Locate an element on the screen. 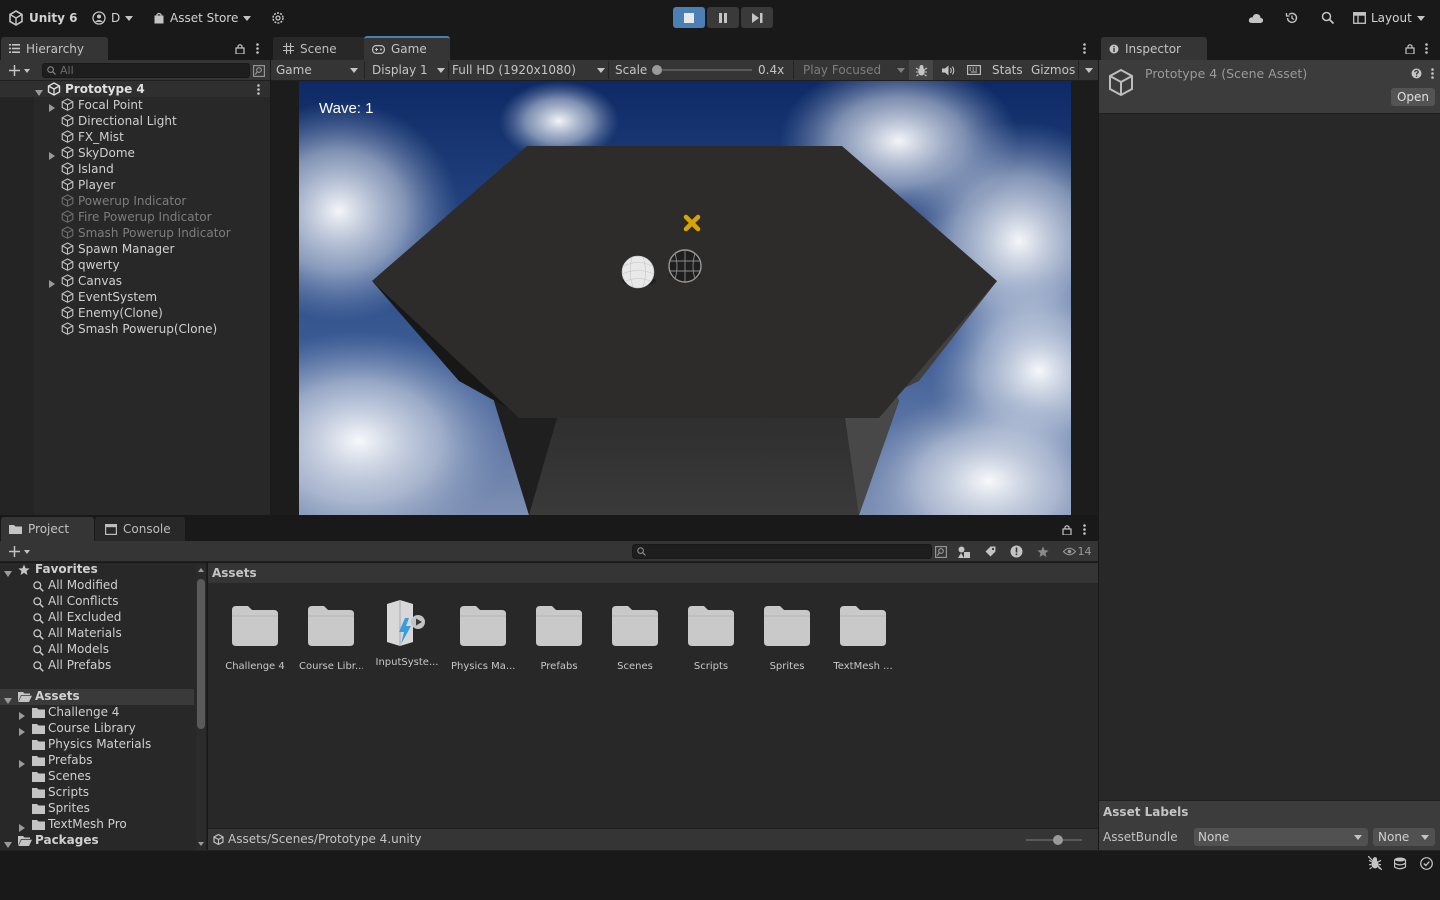 The width and height of the screenshot is (1440, 900). project-search-input is located at coordinates (782, 551).